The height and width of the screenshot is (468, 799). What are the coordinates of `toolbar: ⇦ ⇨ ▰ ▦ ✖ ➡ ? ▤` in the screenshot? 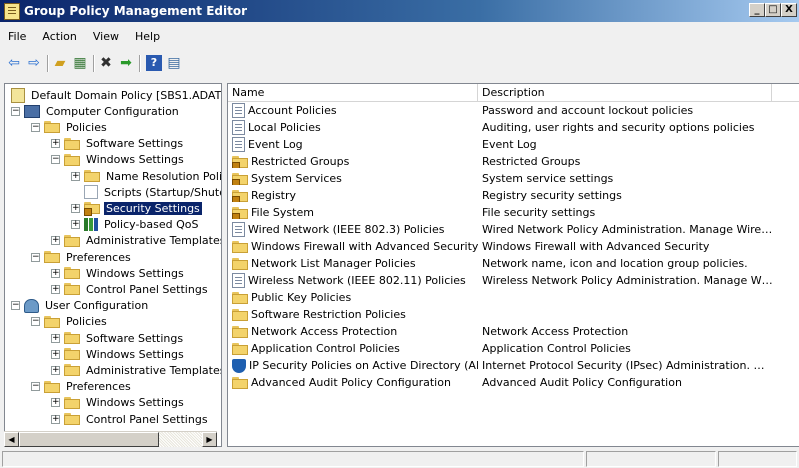 It's located at (399, 63).